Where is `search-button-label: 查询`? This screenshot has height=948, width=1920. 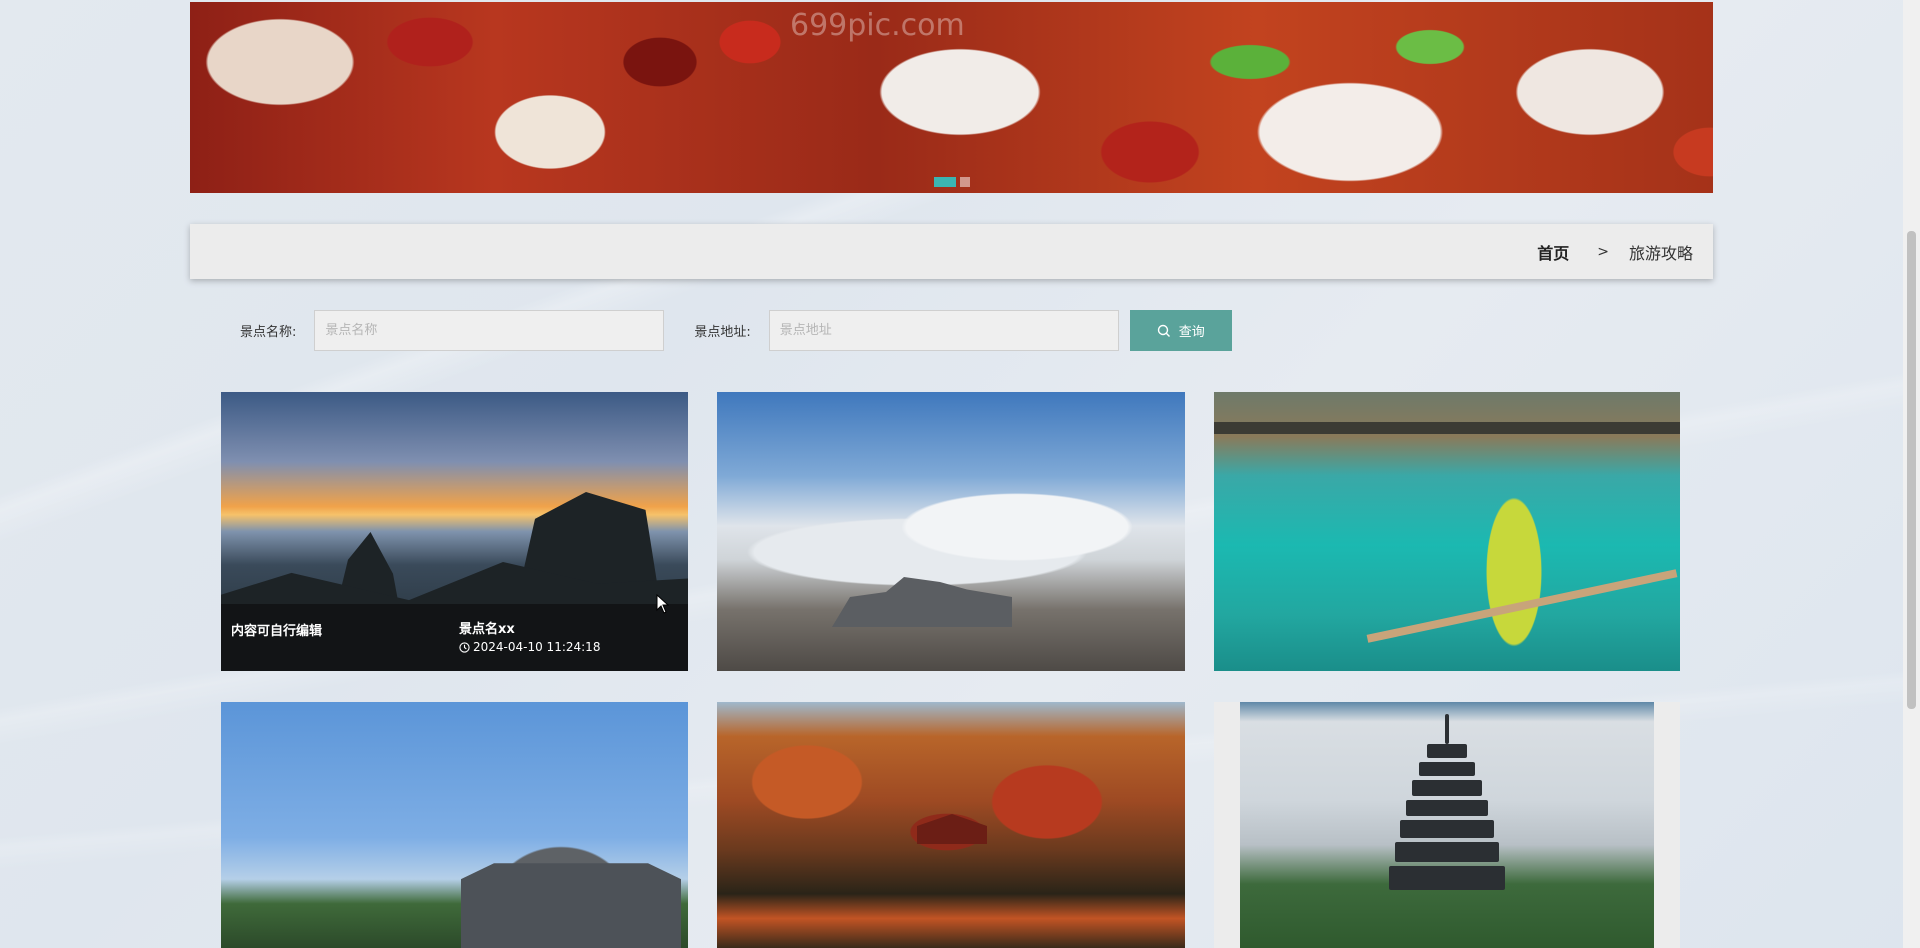
search-button-label: 查询 is located at coordinates (1191, 332).